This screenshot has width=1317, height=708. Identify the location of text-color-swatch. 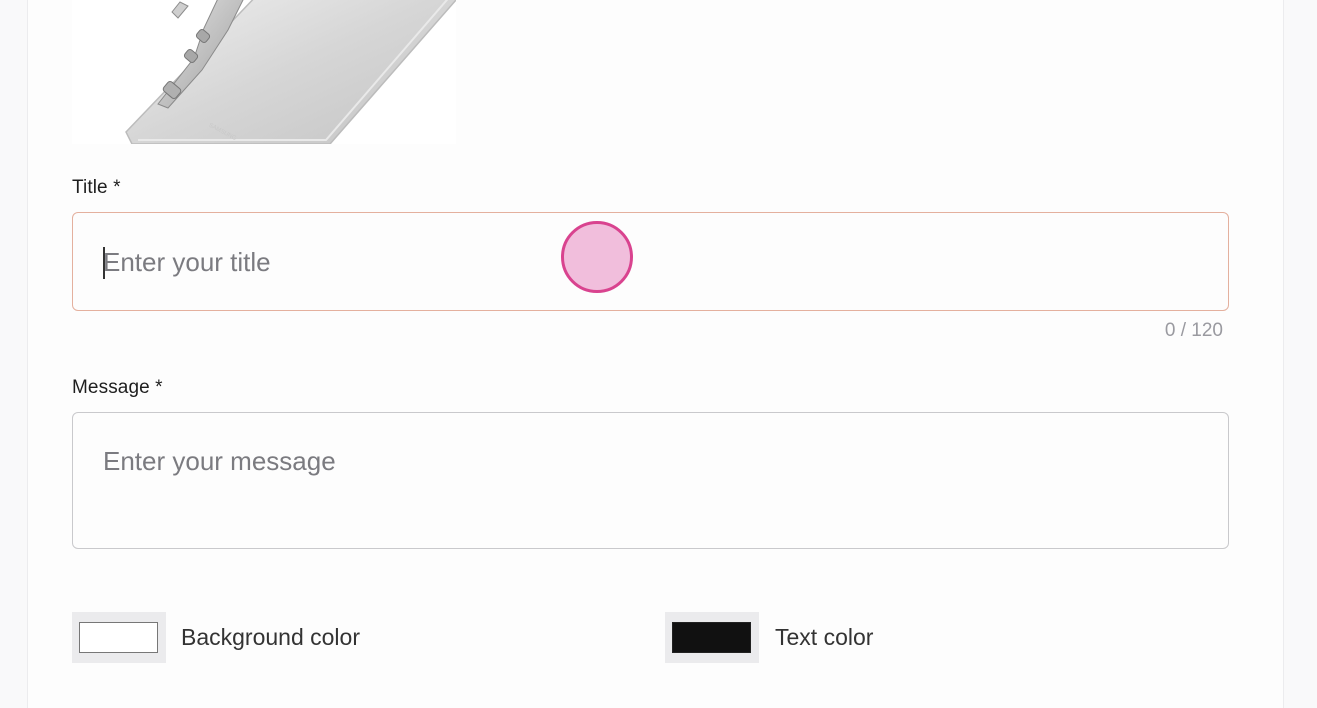
(711, 637).